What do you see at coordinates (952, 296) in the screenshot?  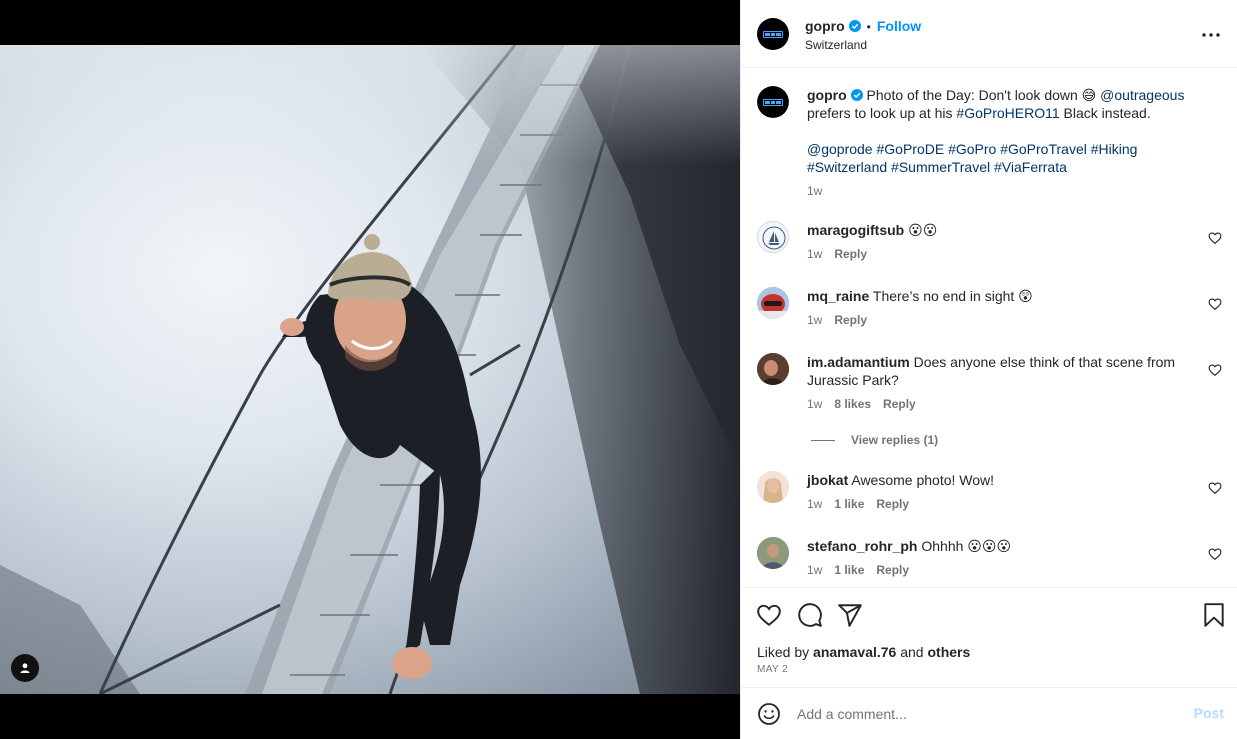 I see `comment-text: There’s no end in sight 😲` at bounding box center [952, 296].